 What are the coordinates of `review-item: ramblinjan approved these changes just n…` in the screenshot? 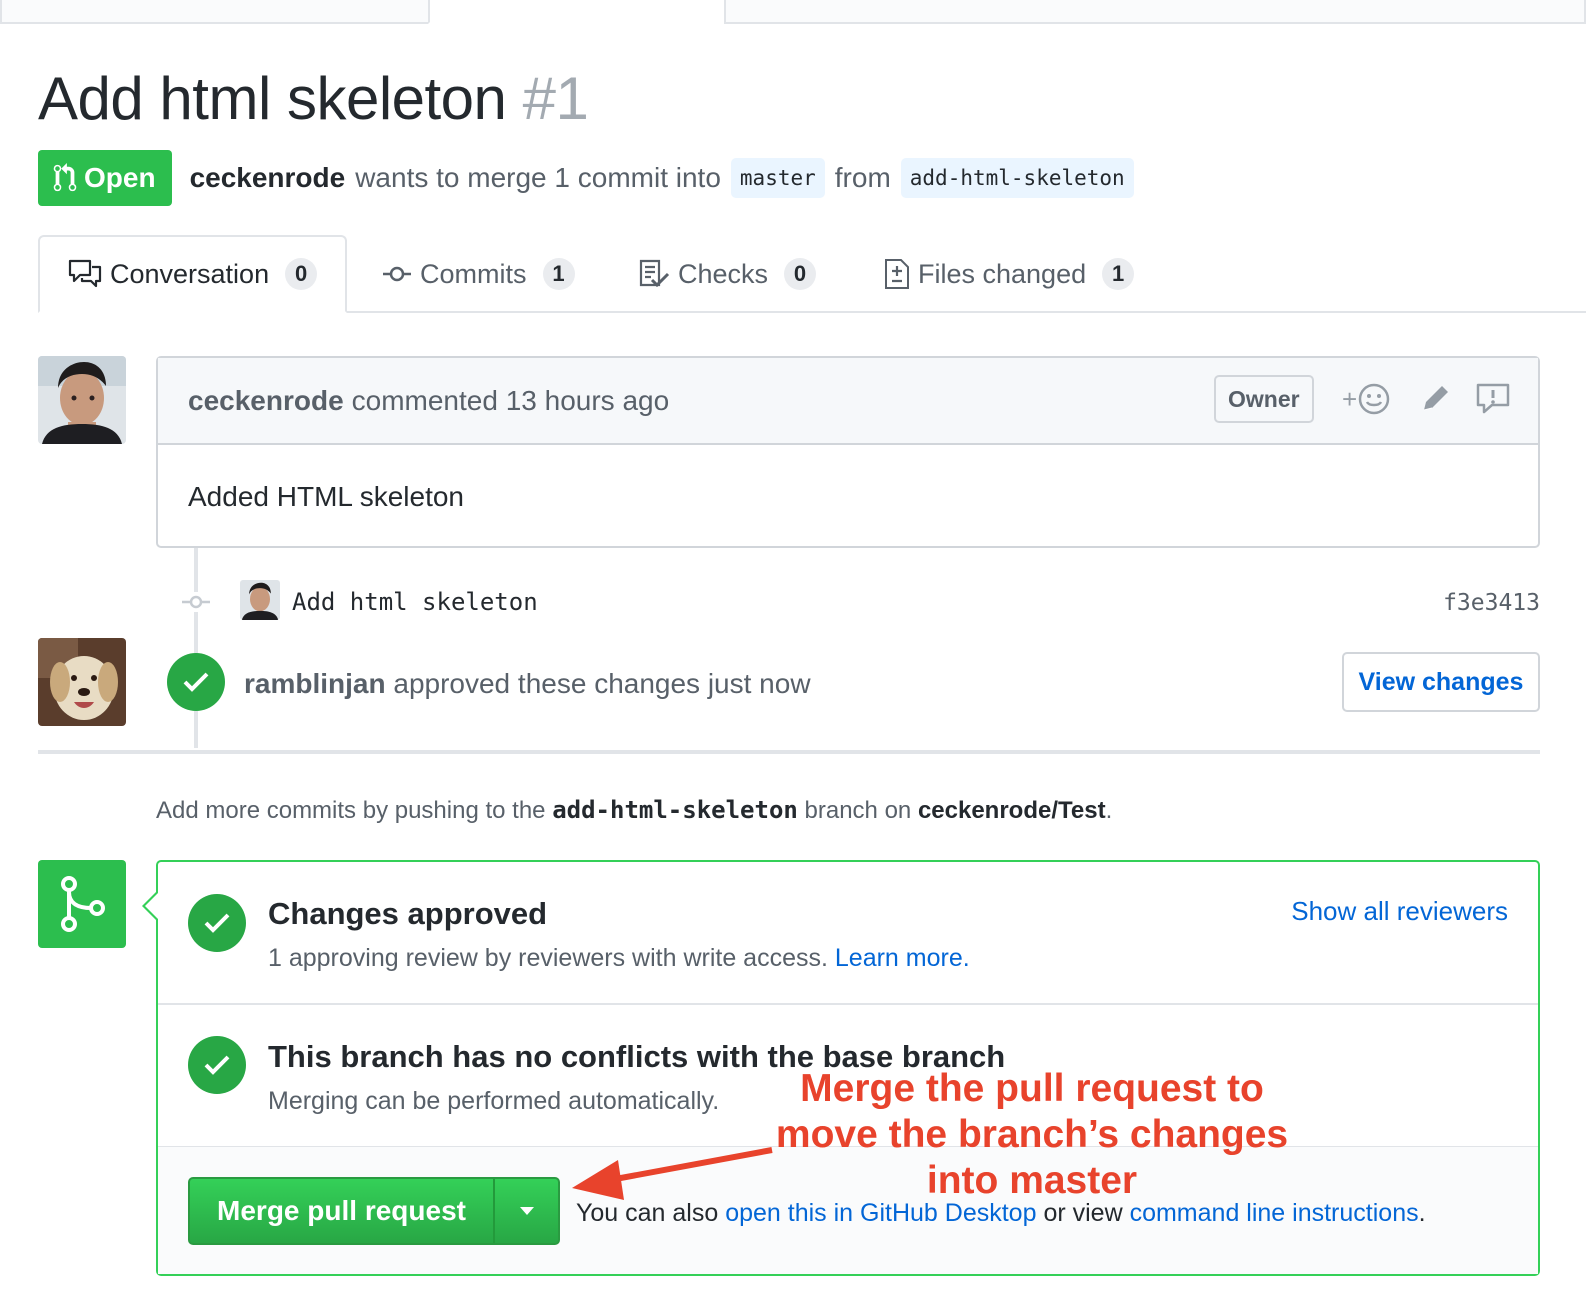 It's located at (793, 683).